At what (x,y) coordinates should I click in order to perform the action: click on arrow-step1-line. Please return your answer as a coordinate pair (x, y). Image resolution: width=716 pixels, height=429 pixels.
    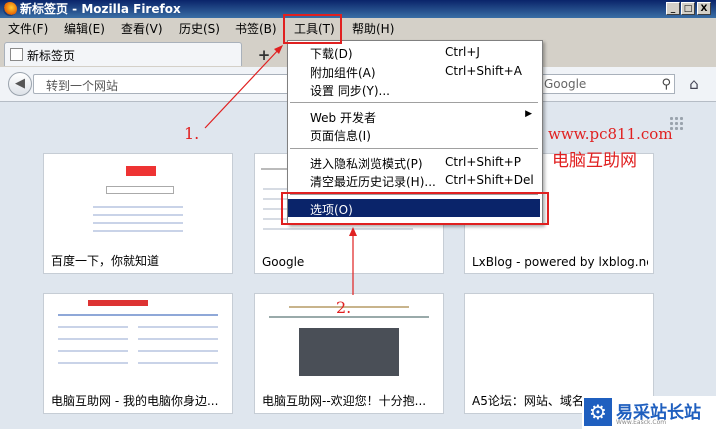
    Looking at the image, I should click on (243, 87).